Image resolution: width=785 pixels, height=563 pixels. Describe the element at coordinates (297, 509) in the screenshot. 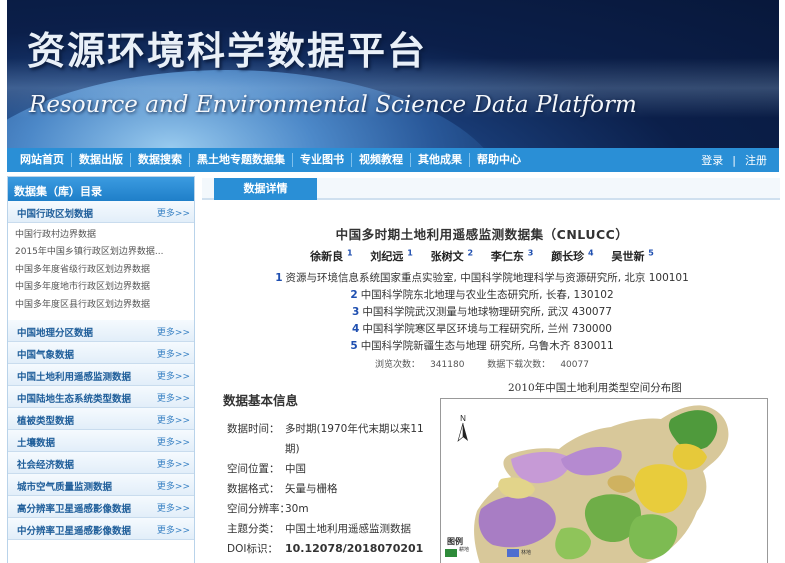

I see `info-value: 30m` at that location.